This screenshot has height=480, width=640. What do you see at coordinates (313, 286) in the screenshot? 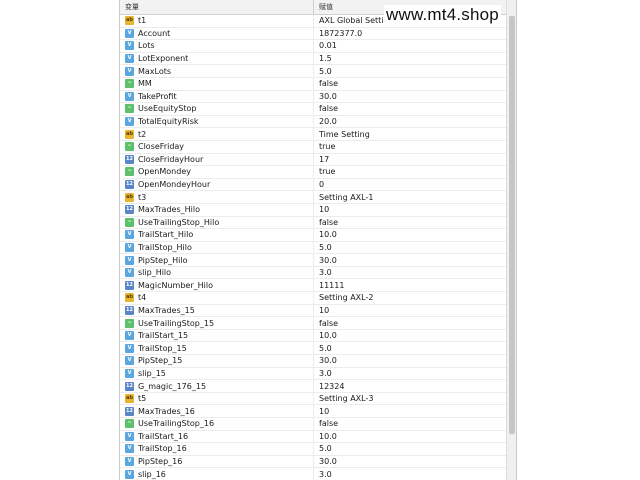
I see `table-row: 12 MagicNumber_Hilo 11111` at bounding box center [313, 286].